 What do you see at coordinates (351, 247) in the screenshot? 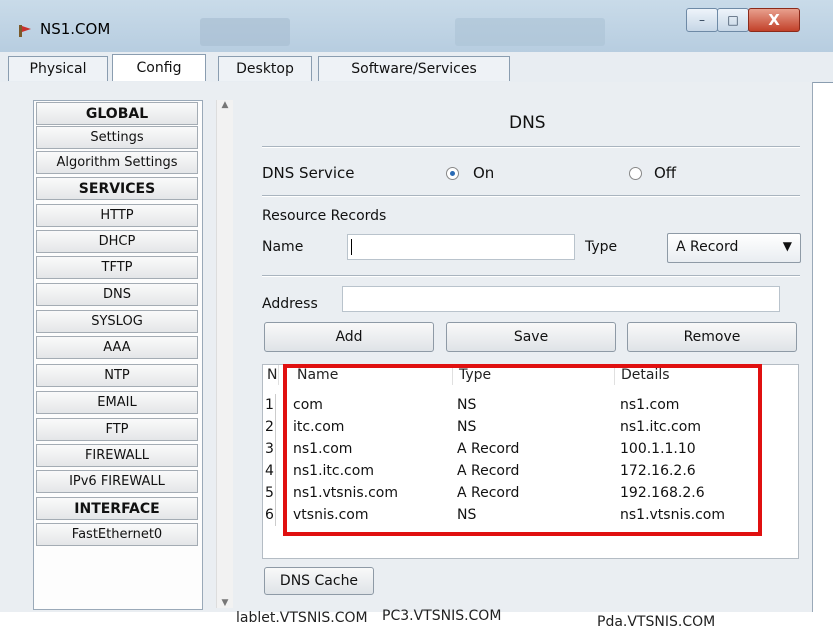
I see `text-caret` at bounding box center [351, 247].